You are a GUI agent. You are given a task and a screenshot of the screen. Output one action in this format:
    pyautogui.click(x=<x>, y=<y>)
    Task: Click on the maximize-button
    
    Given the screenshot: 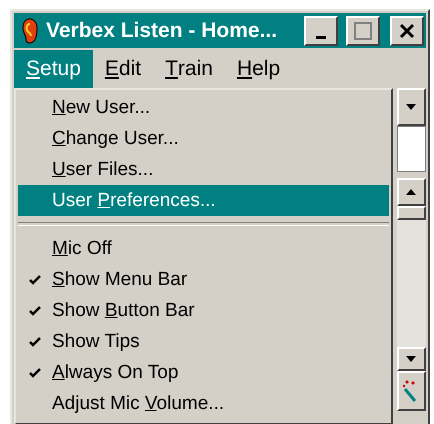 What is the action you would take?
    pyautogui.click(x=363, y=31)
    